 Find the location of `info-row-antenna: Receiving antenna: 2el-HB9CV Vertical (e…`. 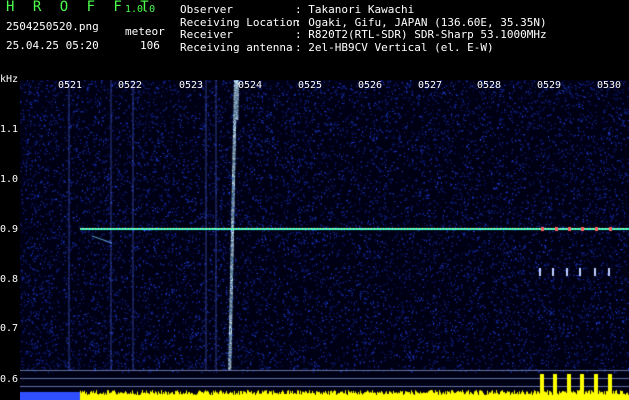

info-row-antenna: Receiving antenna: 2el-HB9CV Vertical (e… is located at coordinates (363, 47).